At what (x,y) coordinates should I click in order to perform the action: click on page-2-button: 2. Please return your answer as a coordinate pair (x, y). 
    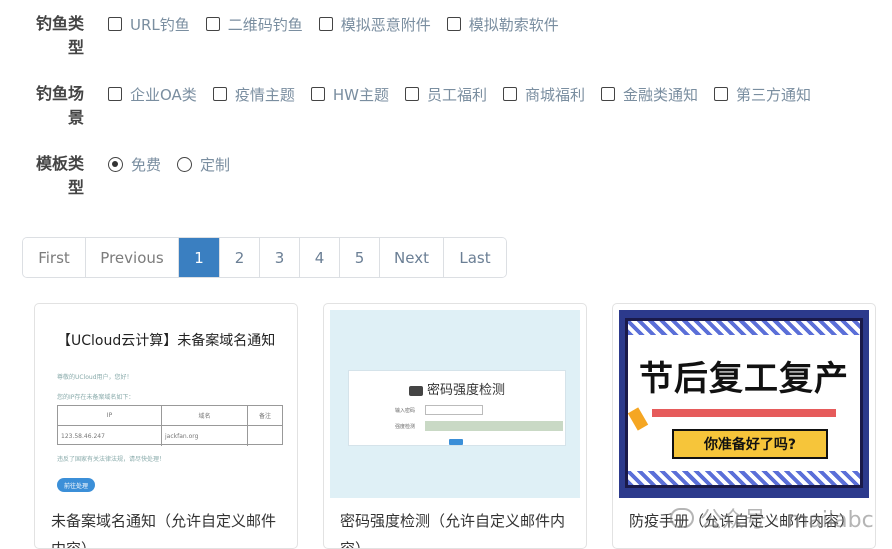
    Looking at the image, I should click on (240, 257).